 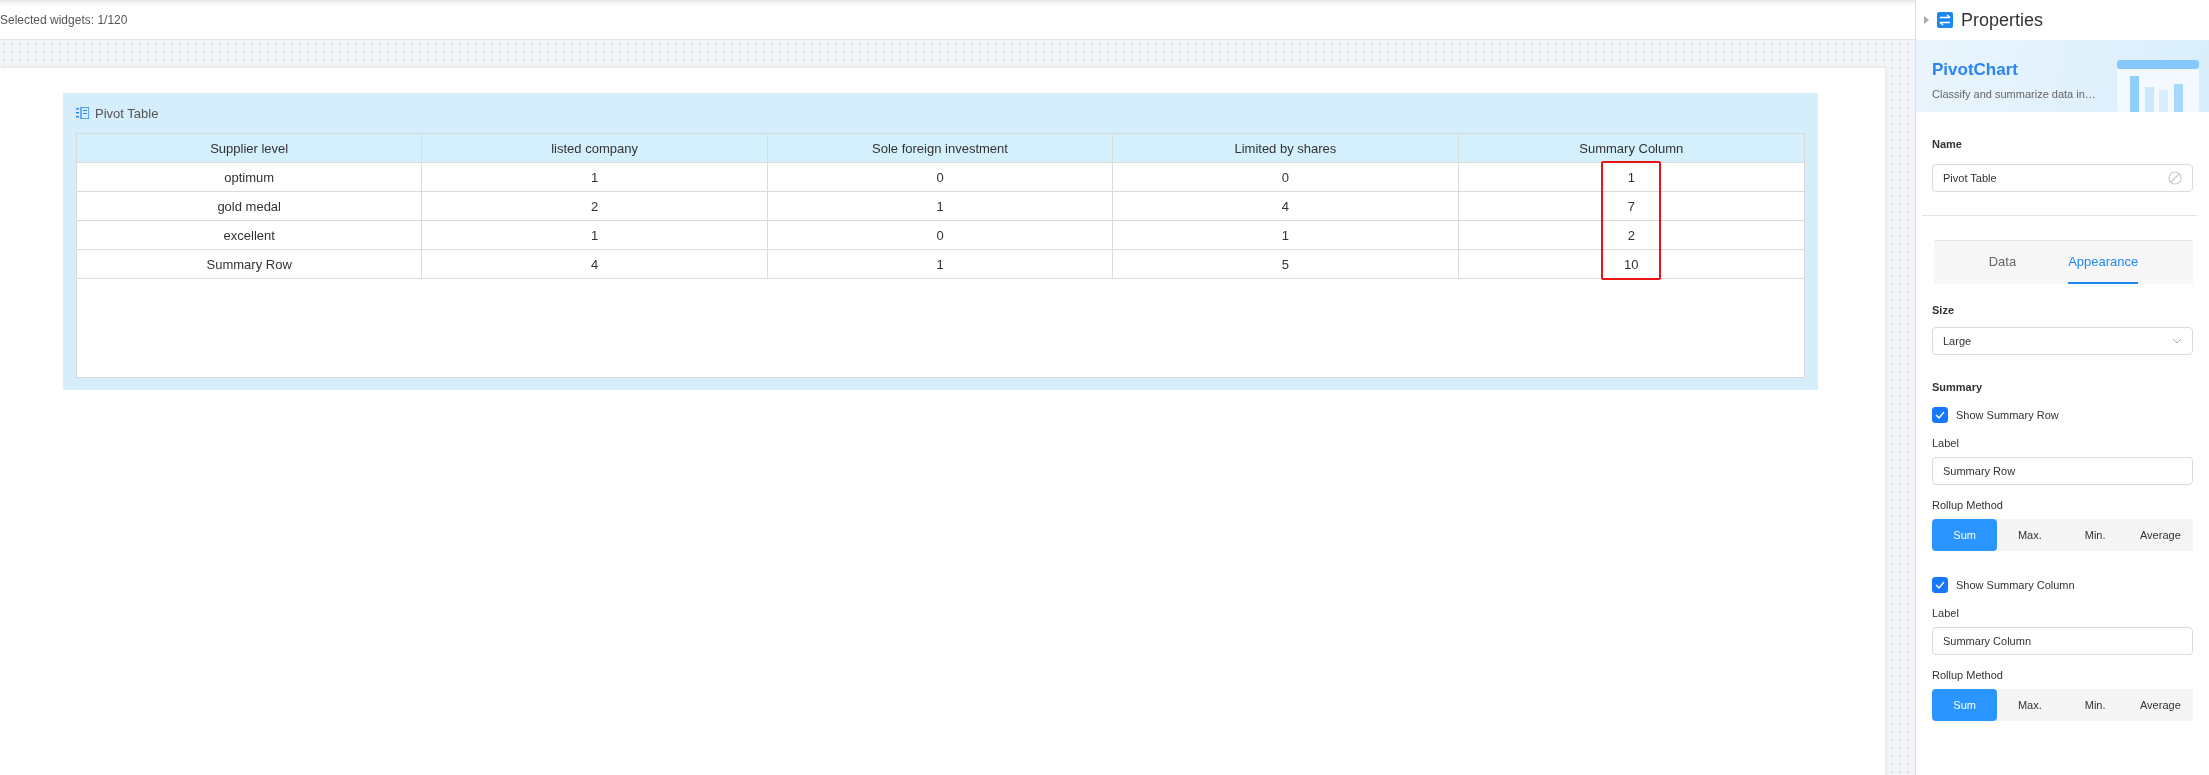 What do you see at coordinates (1947, 144) in the screenshot?
I see `field-label: Name` at bounding box center [1947, 144].